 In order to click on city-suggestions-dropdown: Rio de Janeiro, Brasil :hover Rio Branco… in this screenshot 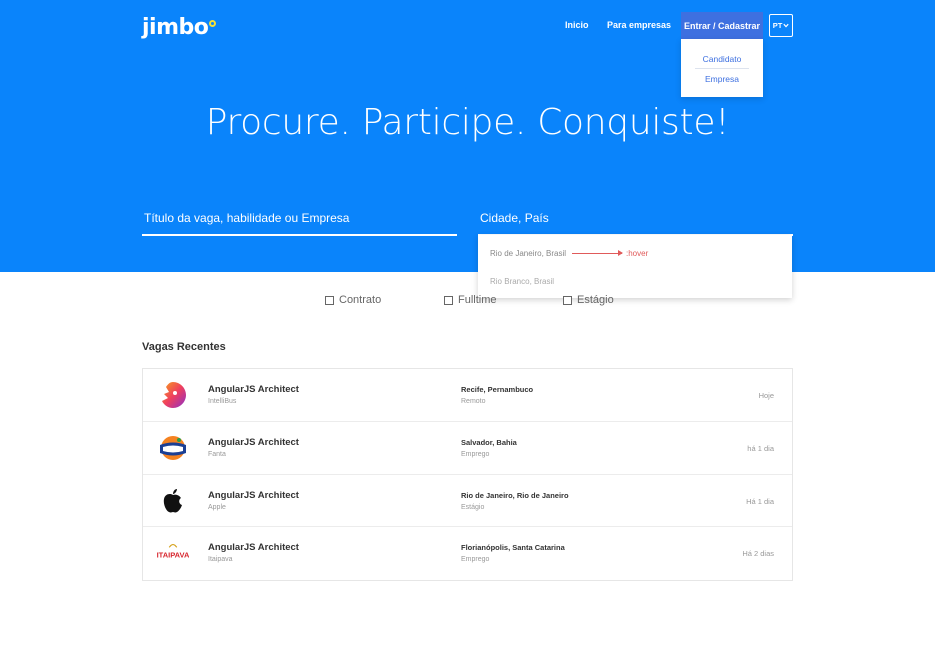, I will do `click(635, 266)`.